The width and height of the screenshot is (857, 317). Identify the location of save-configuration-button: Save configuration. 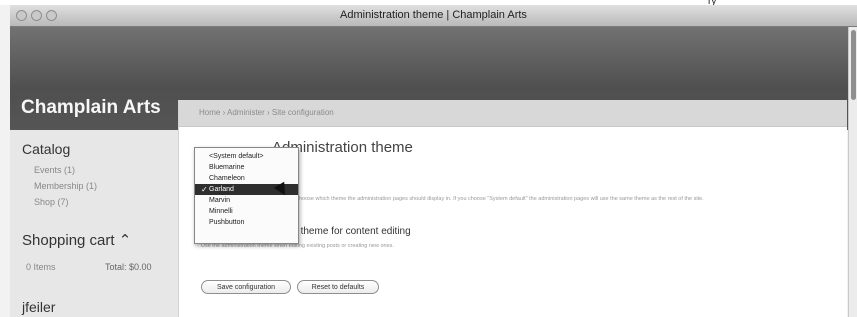
(246, 287).